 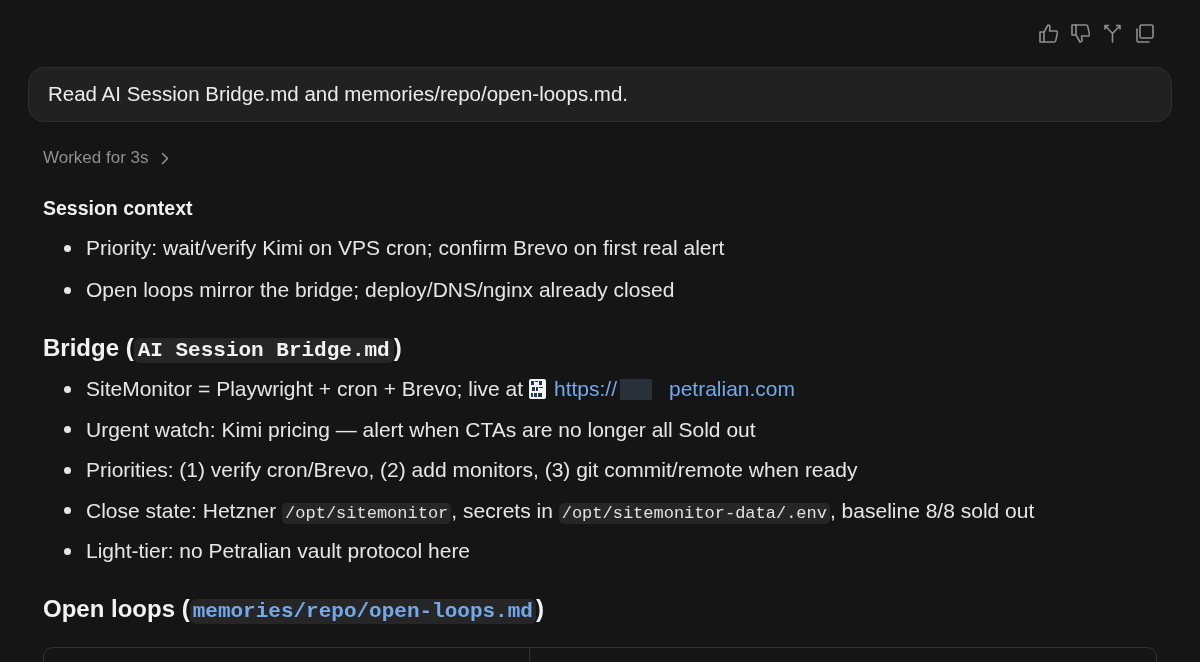 I want to click on thumbs-down-icon, so click(x=1080, y=33).